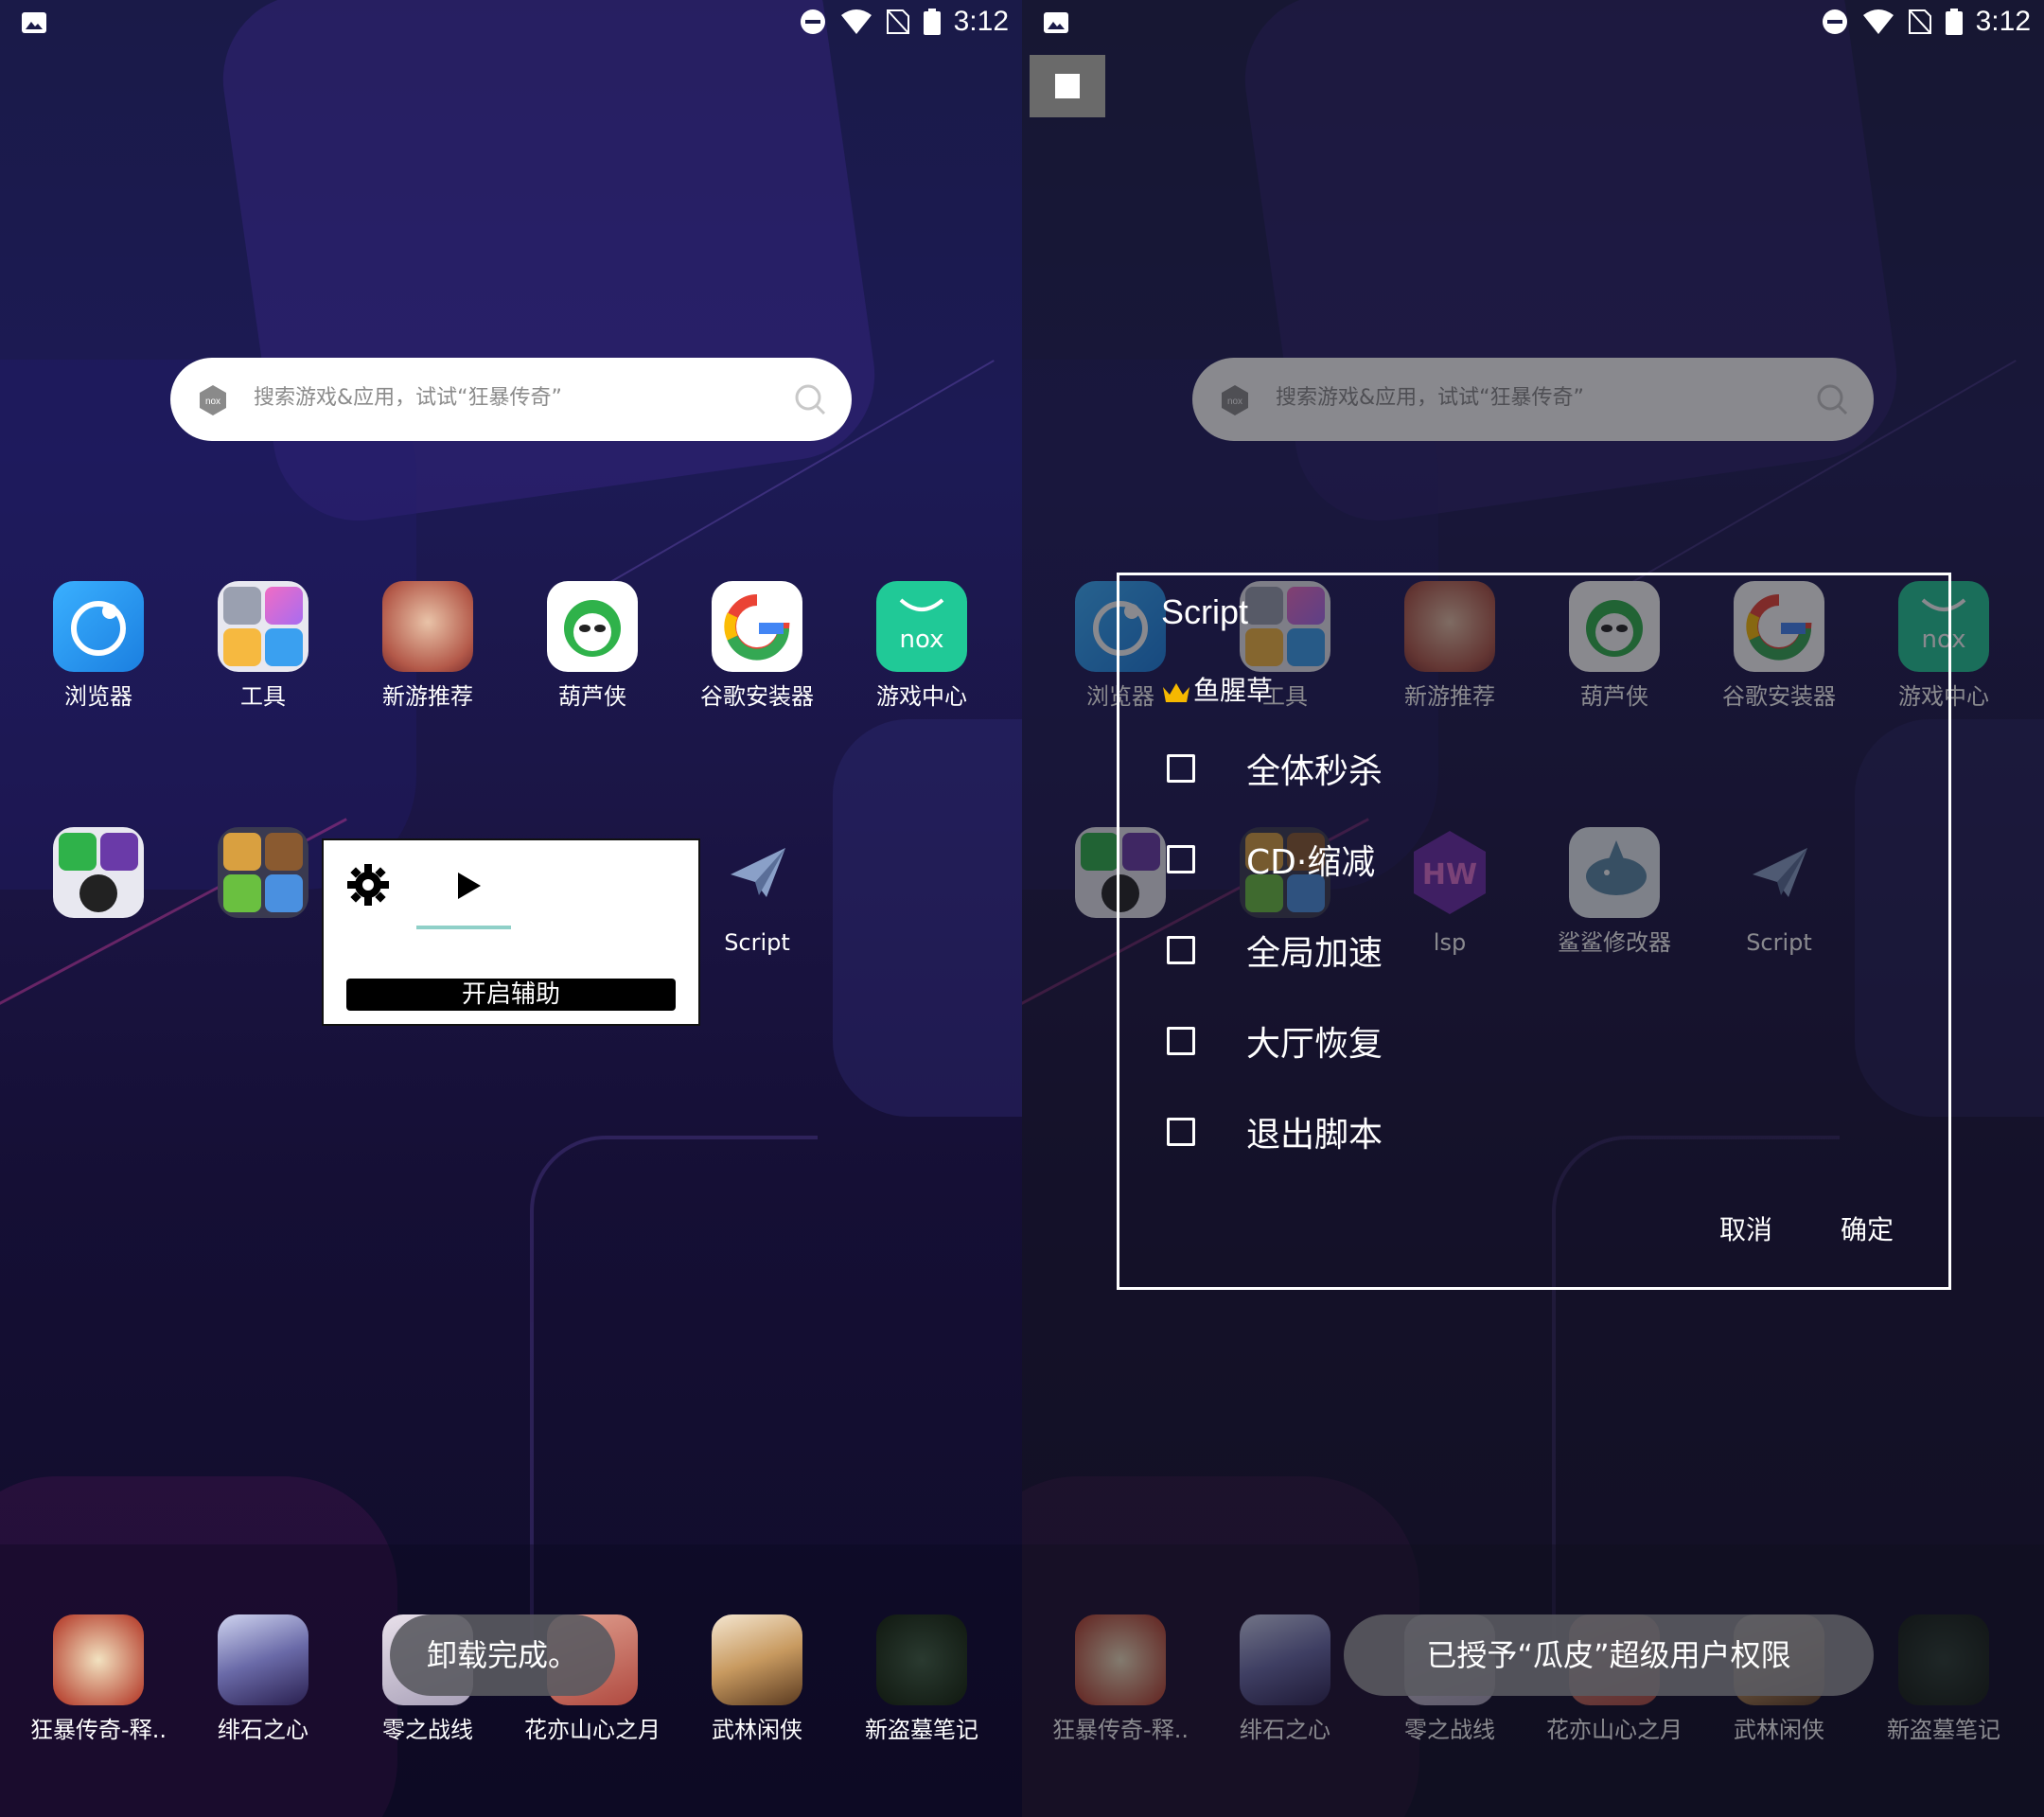 The image size is (2044, 1817). Describe the element at coordinates (263, 1730) in the screenshot. I see `app-label: 绯石之心` at that location.